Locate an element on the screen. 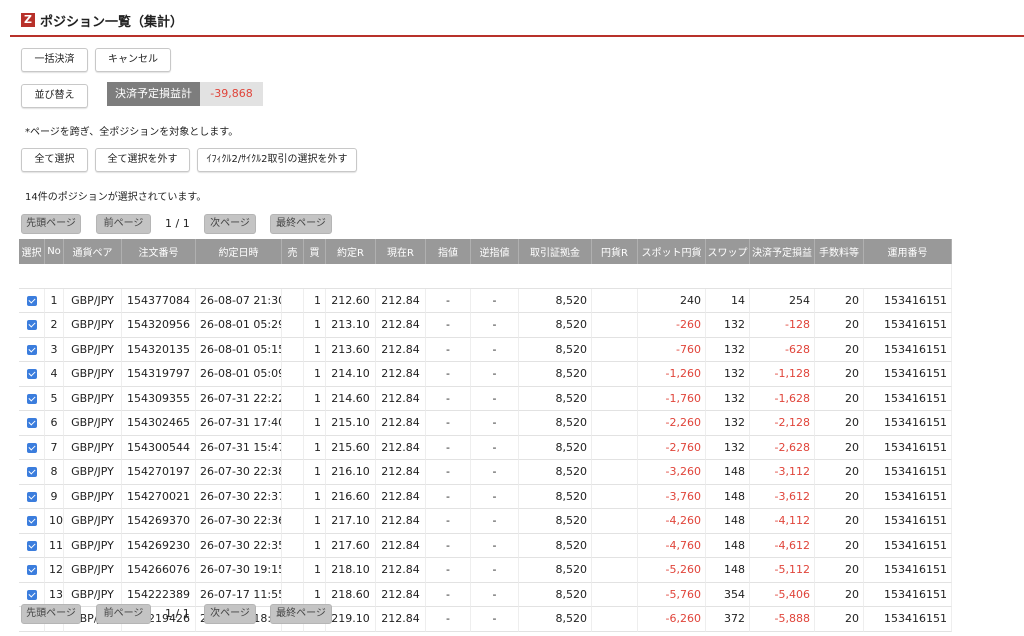 The image size is (1024, 636). cancel-button: キャンセル is located at coordinates (133, 60).